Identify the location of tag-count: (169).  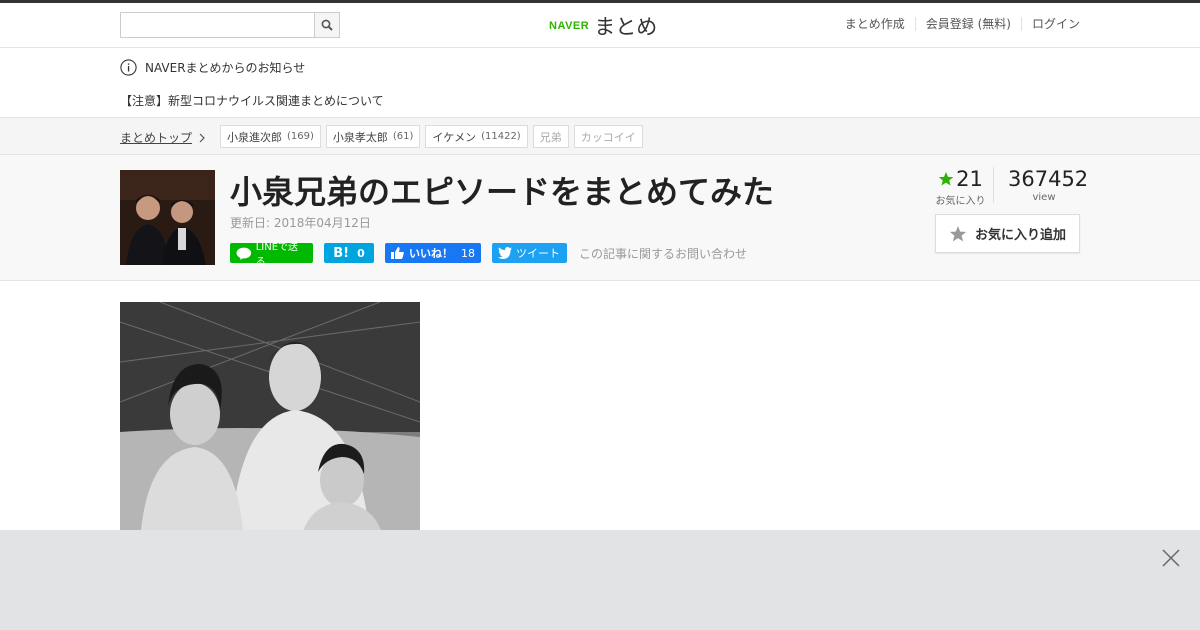
(300, 136).